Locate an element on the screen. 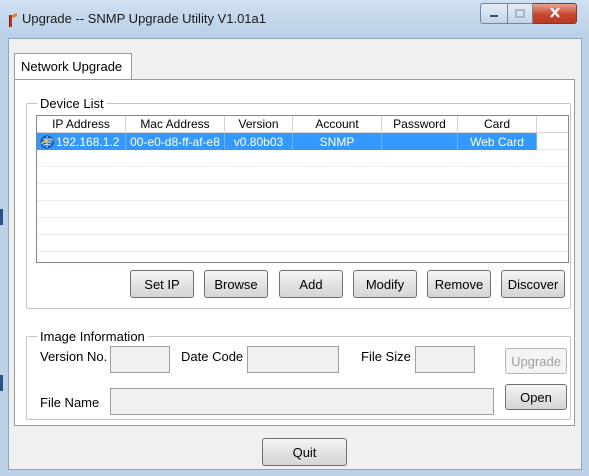 This screenshot has width=589, height=476. maximize-icon is located at coordinates (520, 13).